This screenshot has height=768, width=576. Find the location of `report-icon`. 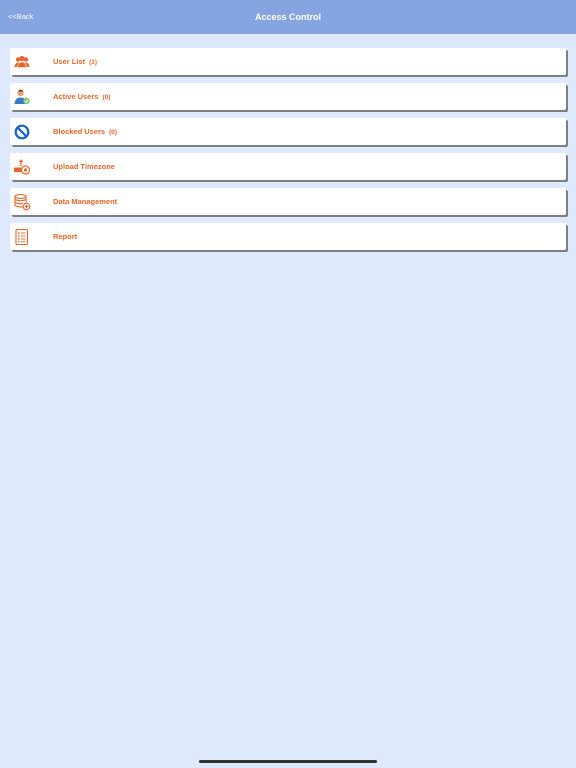

report-icon is located at coordinates (22, 237).